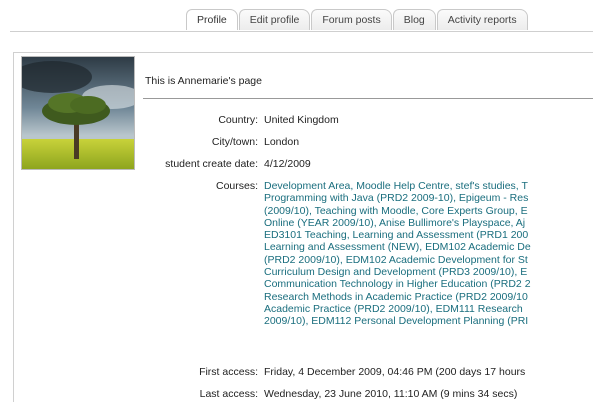 The image size is (593, 402). What do you see at coordinates (414, 19) in the screenshot?
I see `tab-blog: Blog` at bounding box center [414, 19].